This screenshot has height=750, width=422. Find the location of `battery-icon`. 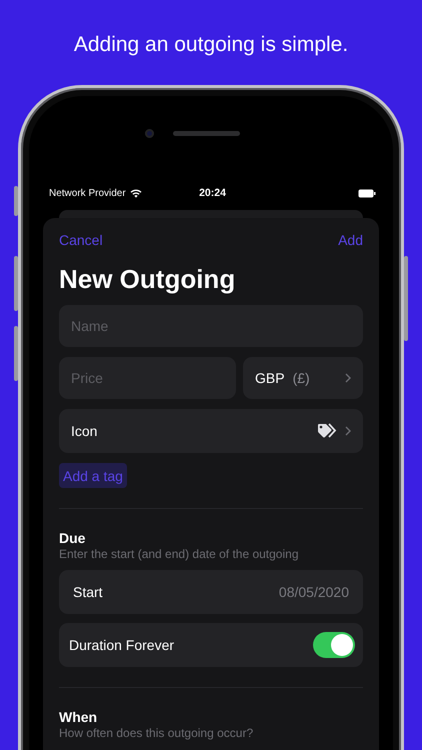

battery-icon is located at coordinates (367, 193).